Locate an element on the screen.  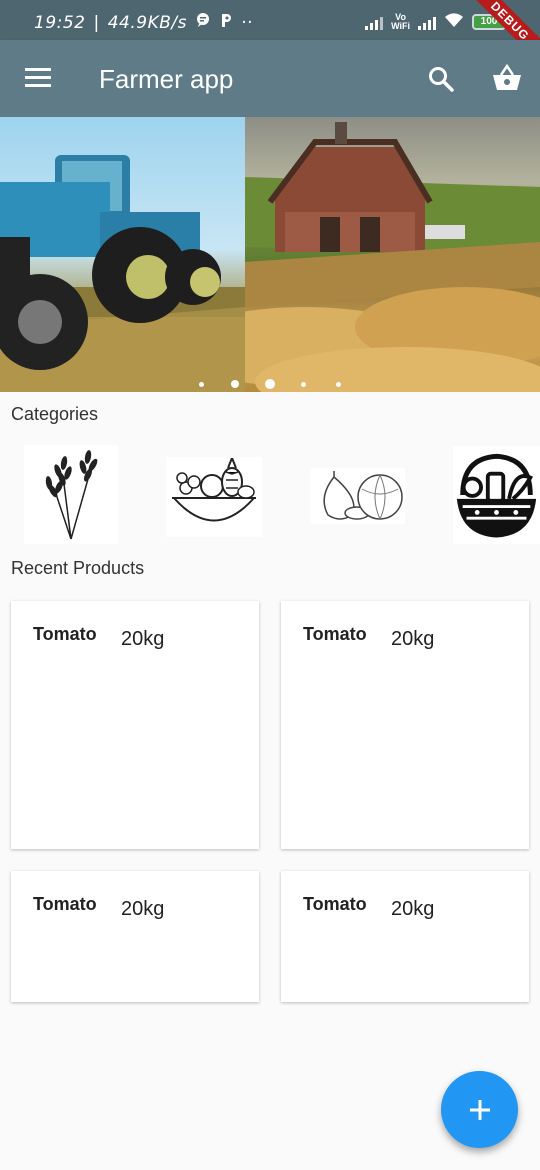
status-right: Vo WiFi 100 is located at coordinates (435, 21).